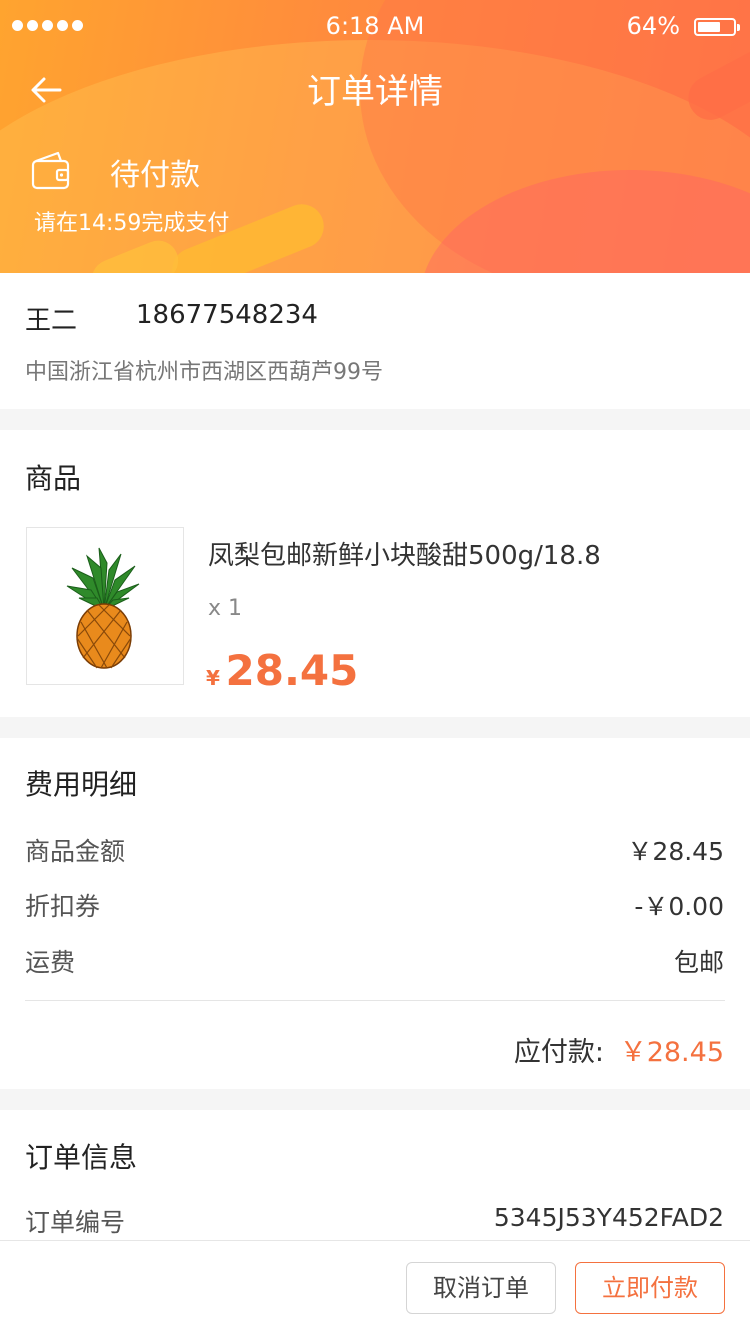 The image size is (750, 1334). What do you see at coordinates (63, 906) in the screenshot?
I see `coupon-label: 折扣券` at bounding box center [63, 906].